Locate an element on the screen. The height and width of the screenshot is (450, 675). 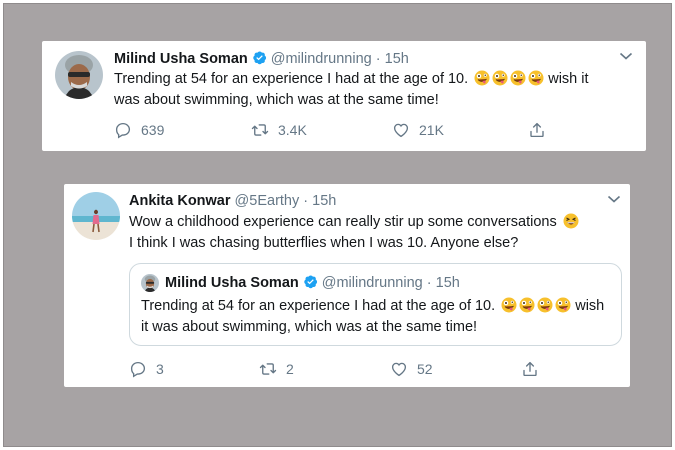
like-button: 21K is located at coordinates (418, 130).